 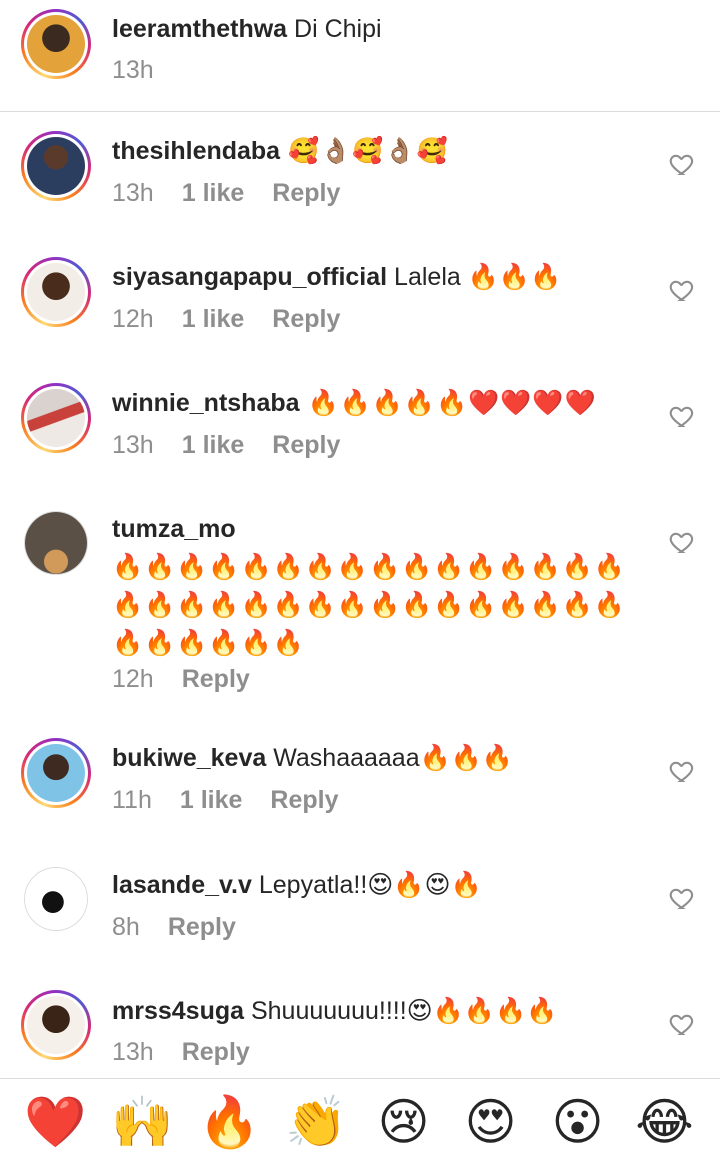 What do you see at coordinates (364, 151) in the screenshot?
I see `comment-body: 🥰👌🏽🥰👌🏽🥰` at bounding box center [364, 151].